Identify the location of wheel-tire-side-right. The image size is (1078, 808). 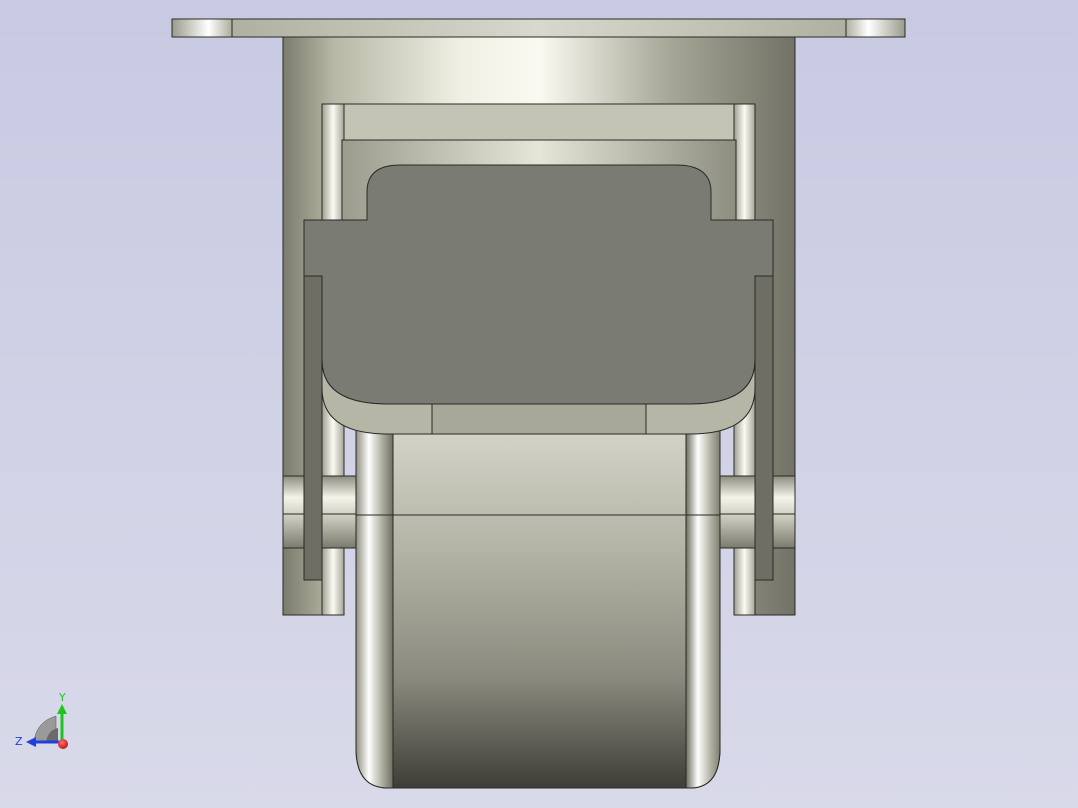
(703, 604).